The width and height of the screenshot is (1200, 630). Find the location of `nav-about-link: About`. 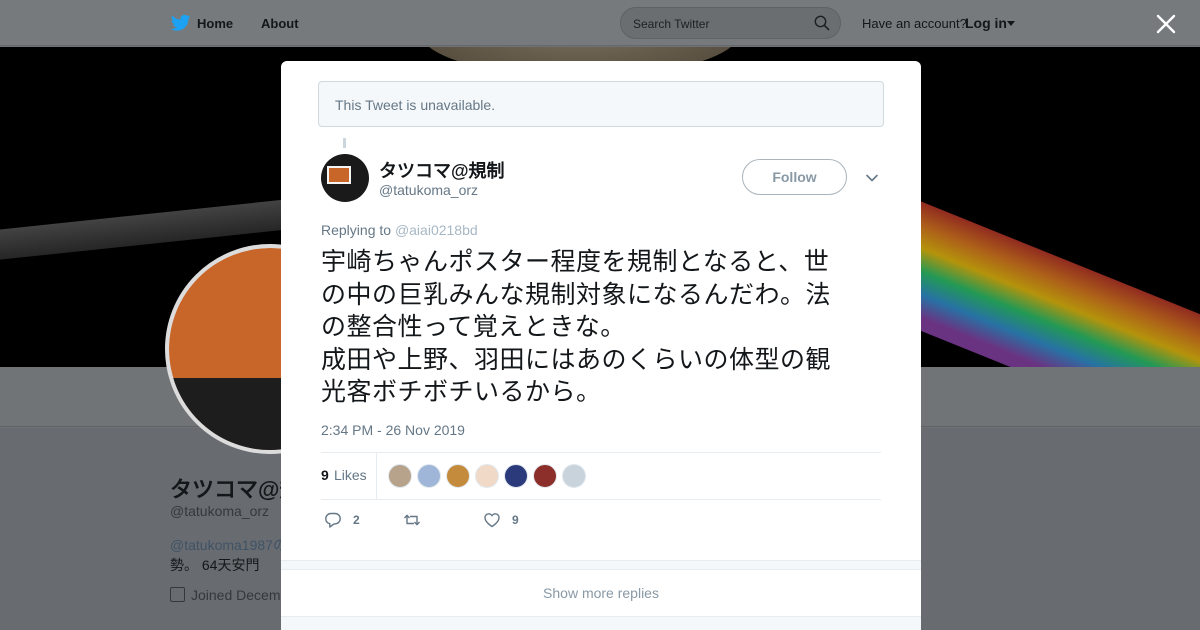

nav-about-link: About is located at coordinates (280, 23).